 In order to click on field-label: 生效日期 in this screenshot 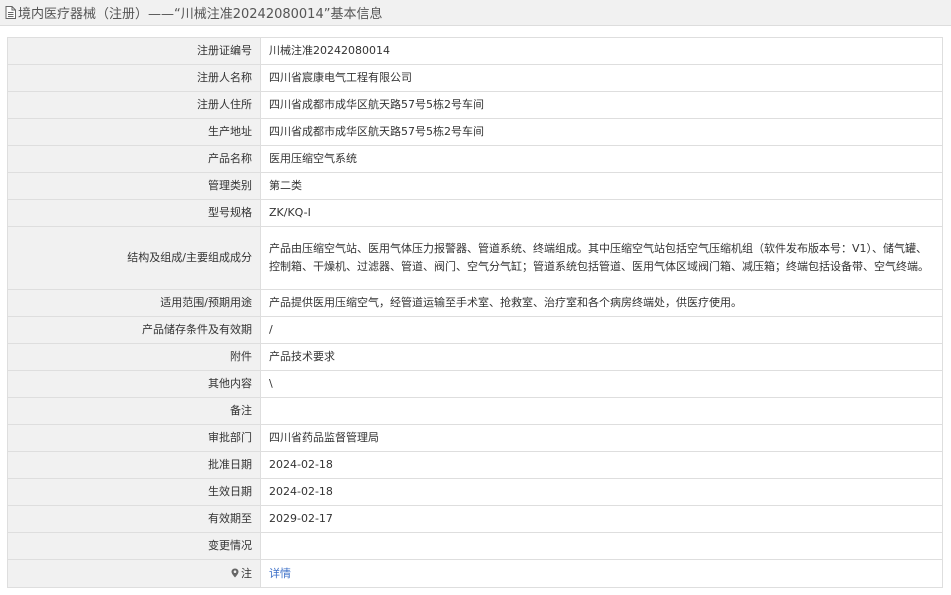, I will do `click(134, 492)`.